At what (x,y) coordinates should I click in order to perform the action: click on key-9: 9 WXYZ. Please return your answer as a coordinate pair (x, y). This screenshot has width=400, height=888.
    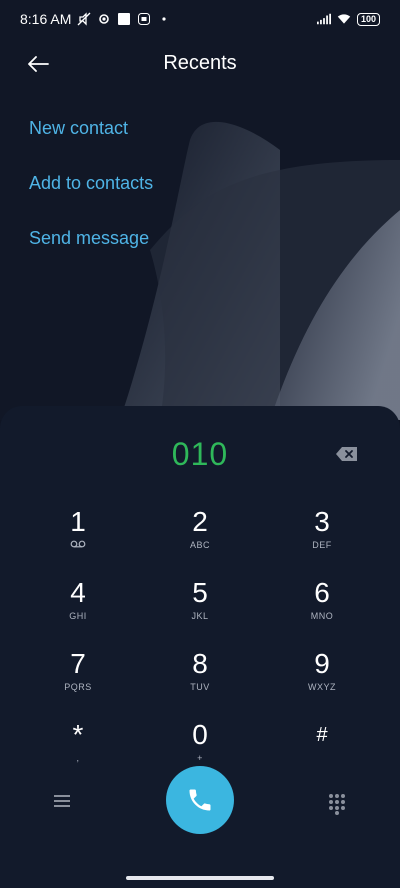
    Looking at the image, I should click on (322, 679).